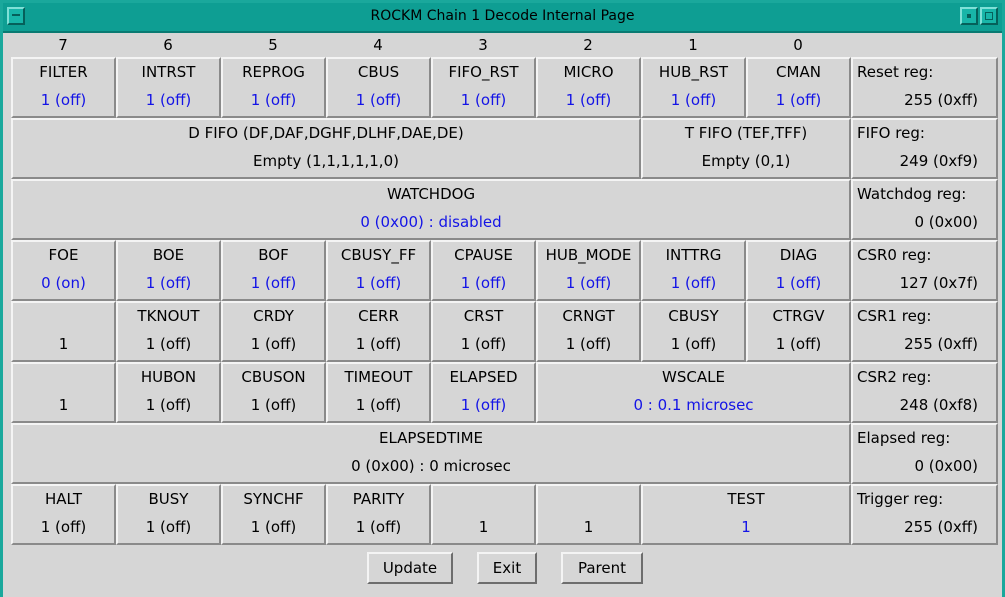 The image size is (1005, 597). What do you see at coordinates (798, 316) in the screenshot?
I see `field-label: CTRGV` at bounding box center [798, 316].